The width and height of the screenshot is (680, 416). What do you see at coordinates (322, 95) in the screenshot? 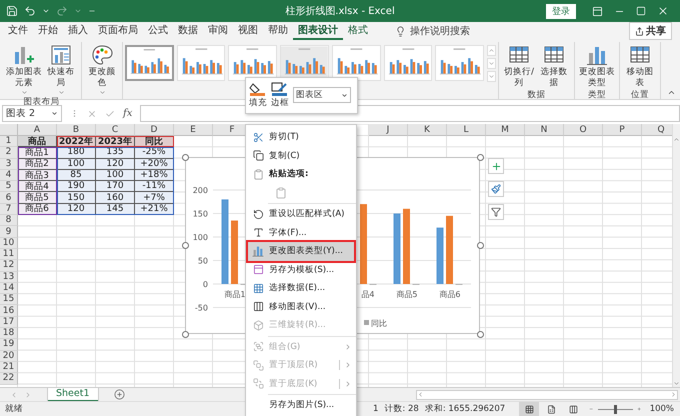
I see `element-dropdown: 图表区` at bounding box center [322, 95].